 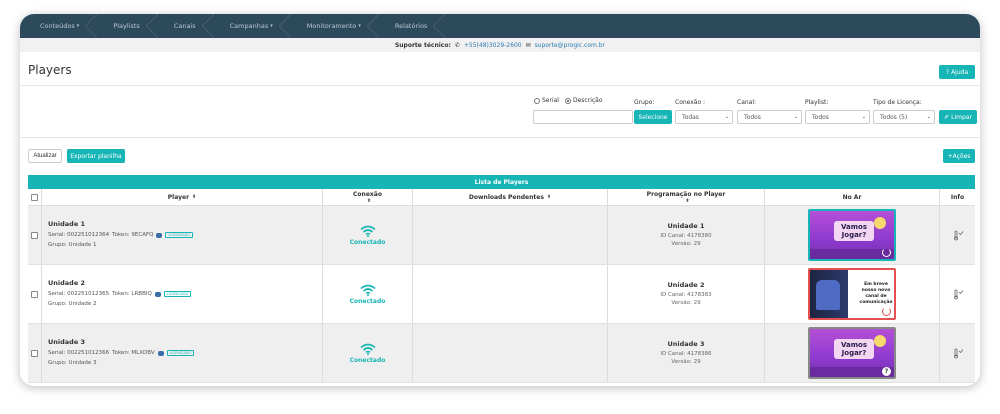 What do you see at coordinates (644, 102) in the screenshot?
I see `group-label: Grupo:` at bounding box center [644, 102].